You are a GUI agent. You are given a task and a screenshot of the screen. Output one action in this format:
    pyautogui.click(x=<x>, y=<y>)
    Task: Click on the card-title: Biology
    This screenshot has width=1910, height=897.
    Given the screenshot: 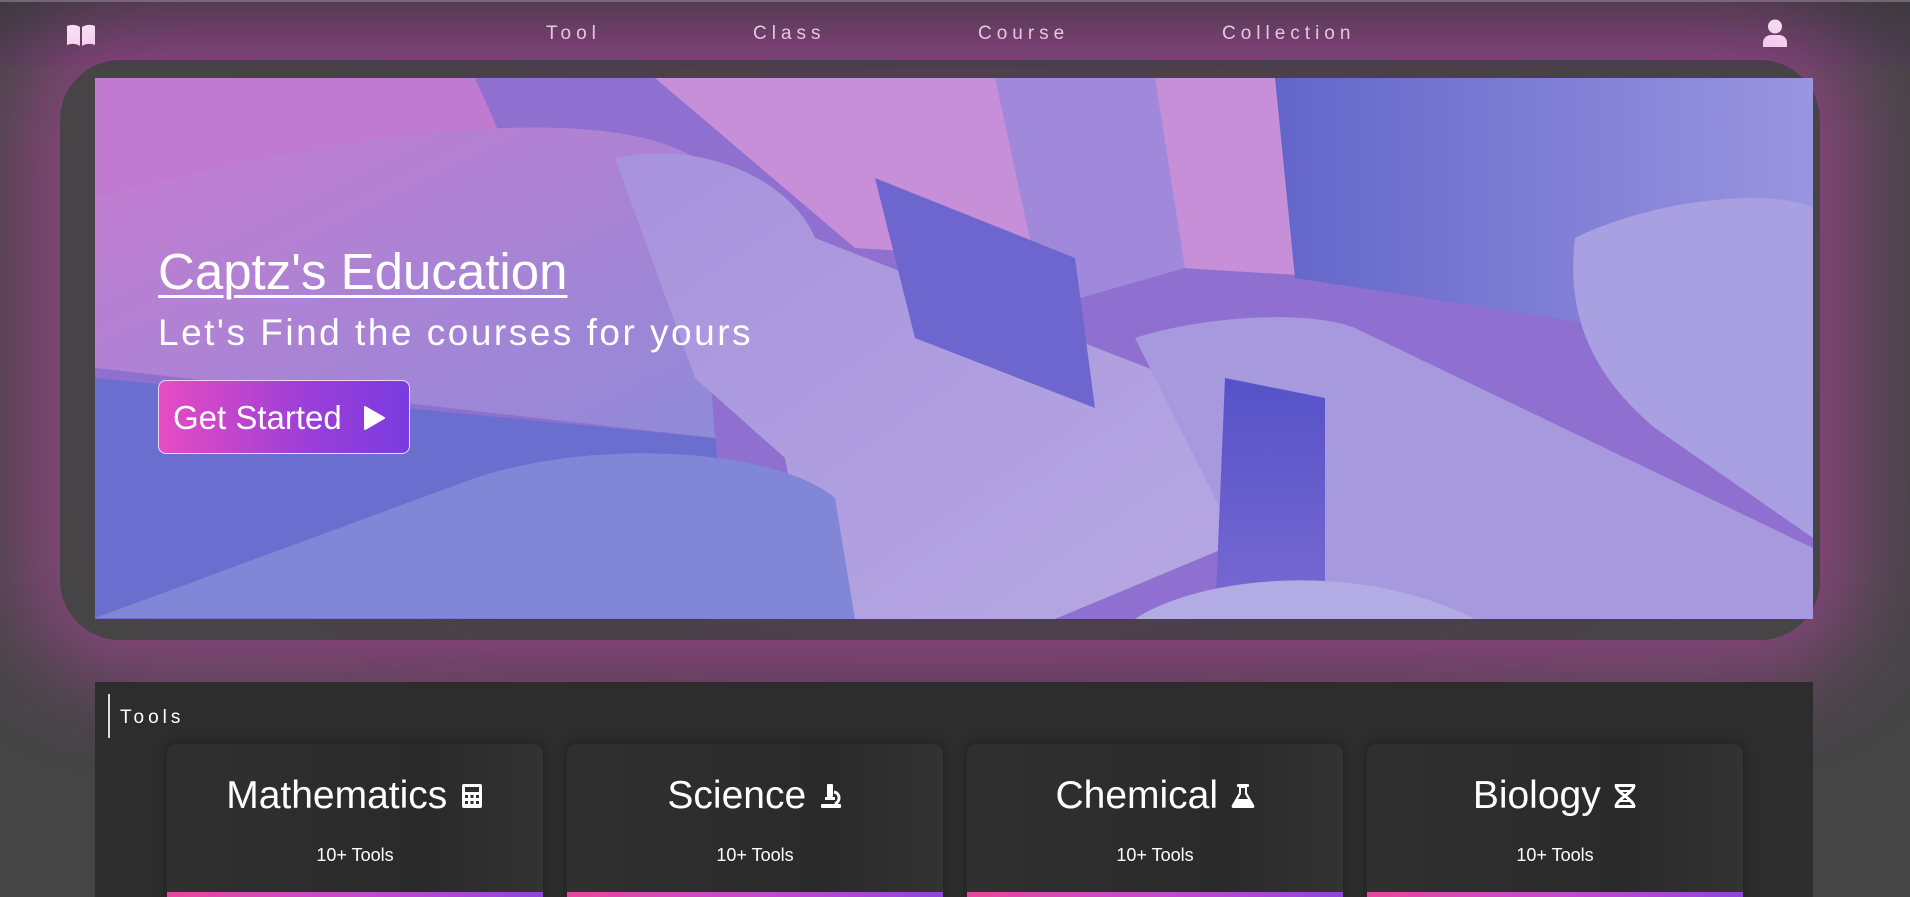 What is the action you would take?
    pyautogui.click(x=1536, y=795)
    